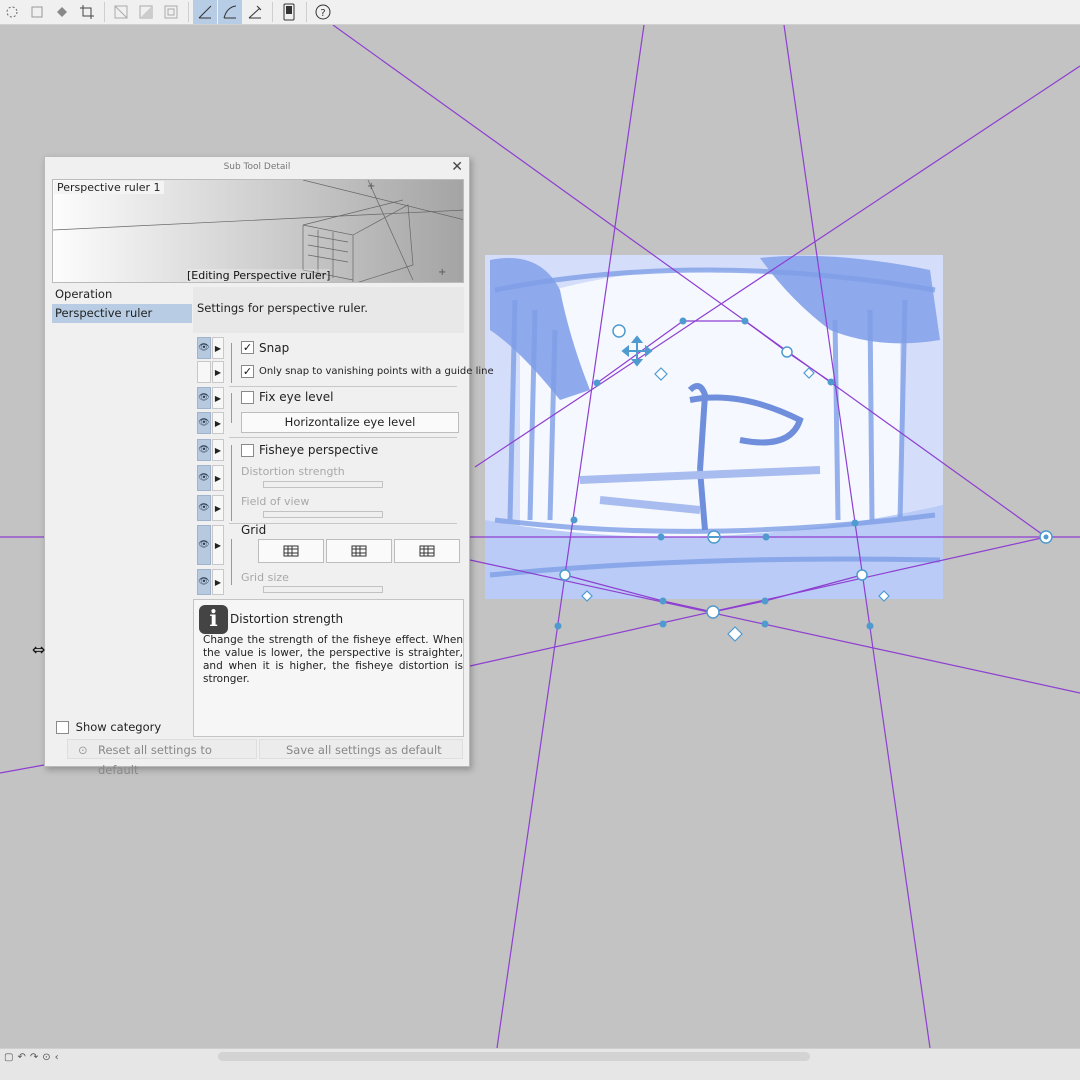 The image size is (1080, 1080). I want to click on show-category-option: Show category, so click(108, 727).